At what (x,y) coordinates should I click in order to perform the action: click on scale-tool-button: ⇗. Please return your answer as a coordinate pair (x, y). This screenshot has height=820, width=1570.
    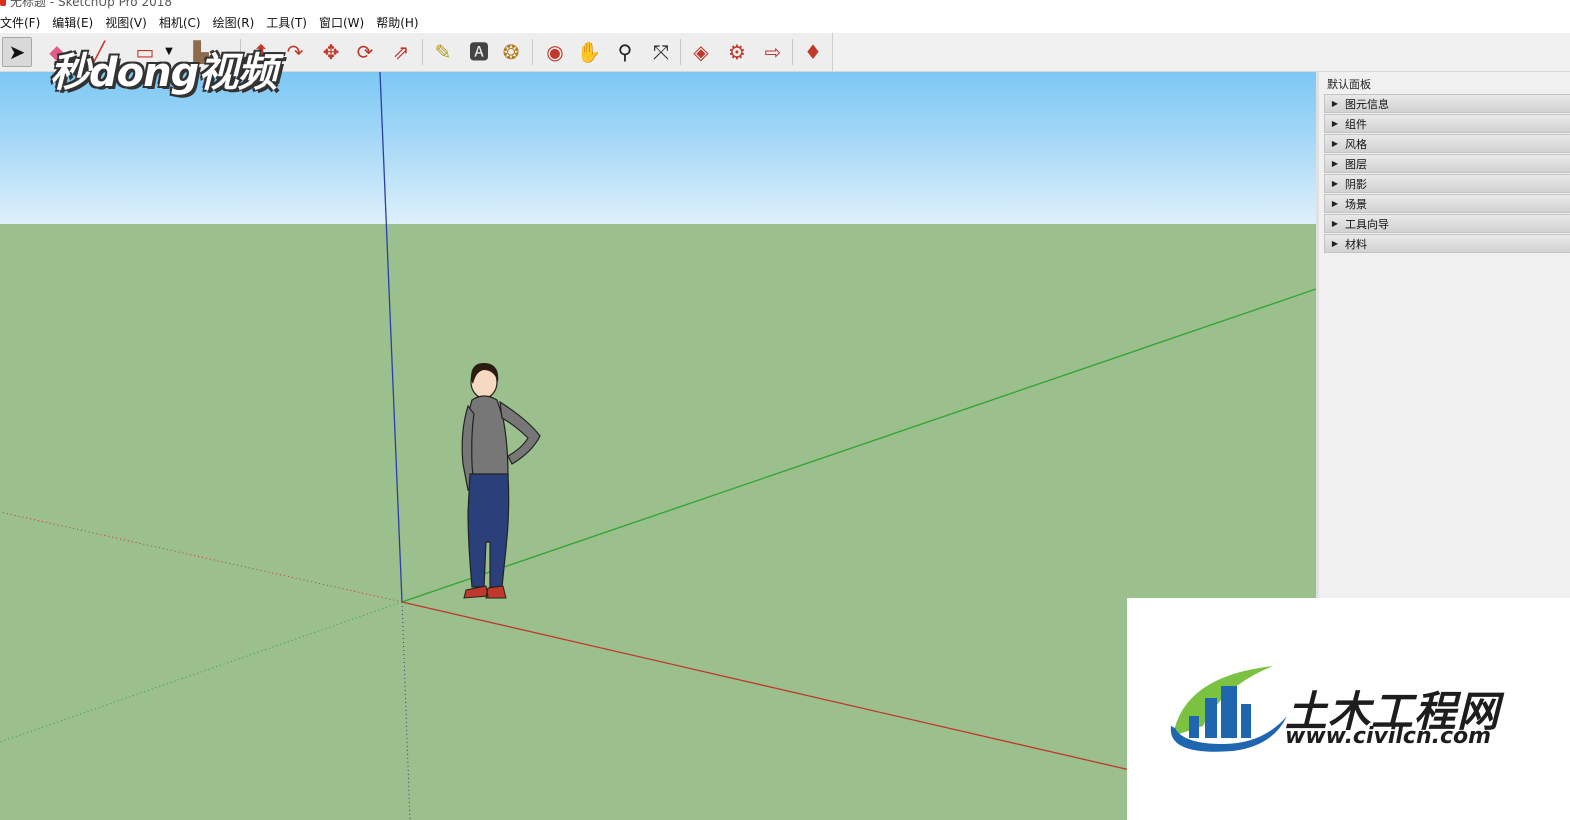
    Looking at the image, I should click on (401, 52).